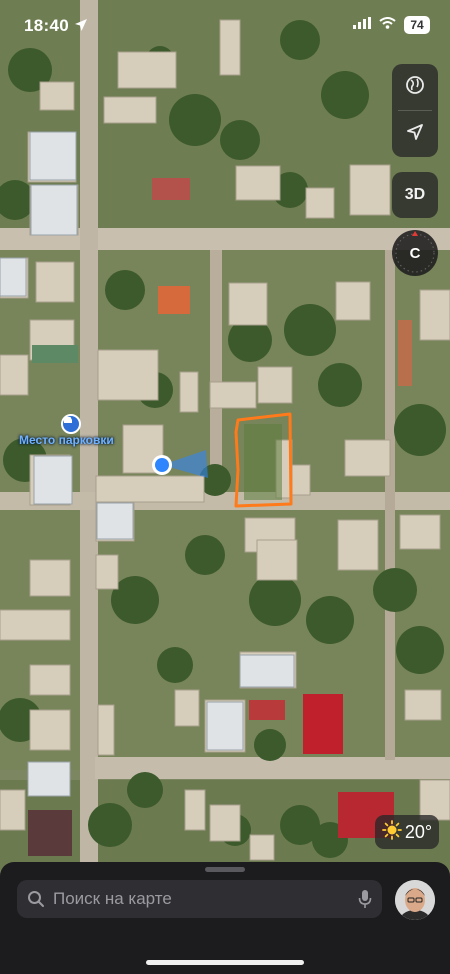 The image size is (450, 974). Describe the element at coordinates (365, 899) in the screenshot. I see `microphone-icon` at that location.